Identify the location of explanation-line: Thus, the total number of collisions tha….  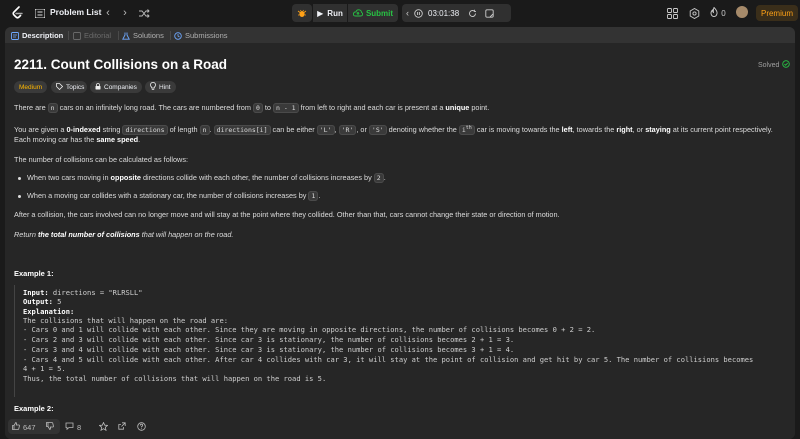
(175, 378).